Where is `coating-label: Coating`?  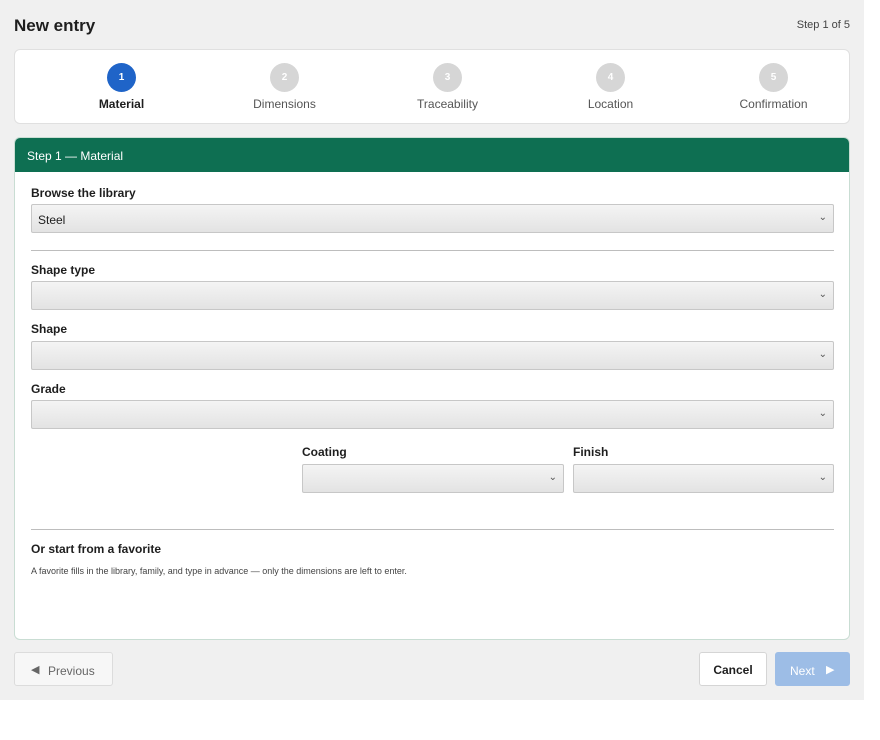 coating-label: Coating is located at coordinates (324, 452).